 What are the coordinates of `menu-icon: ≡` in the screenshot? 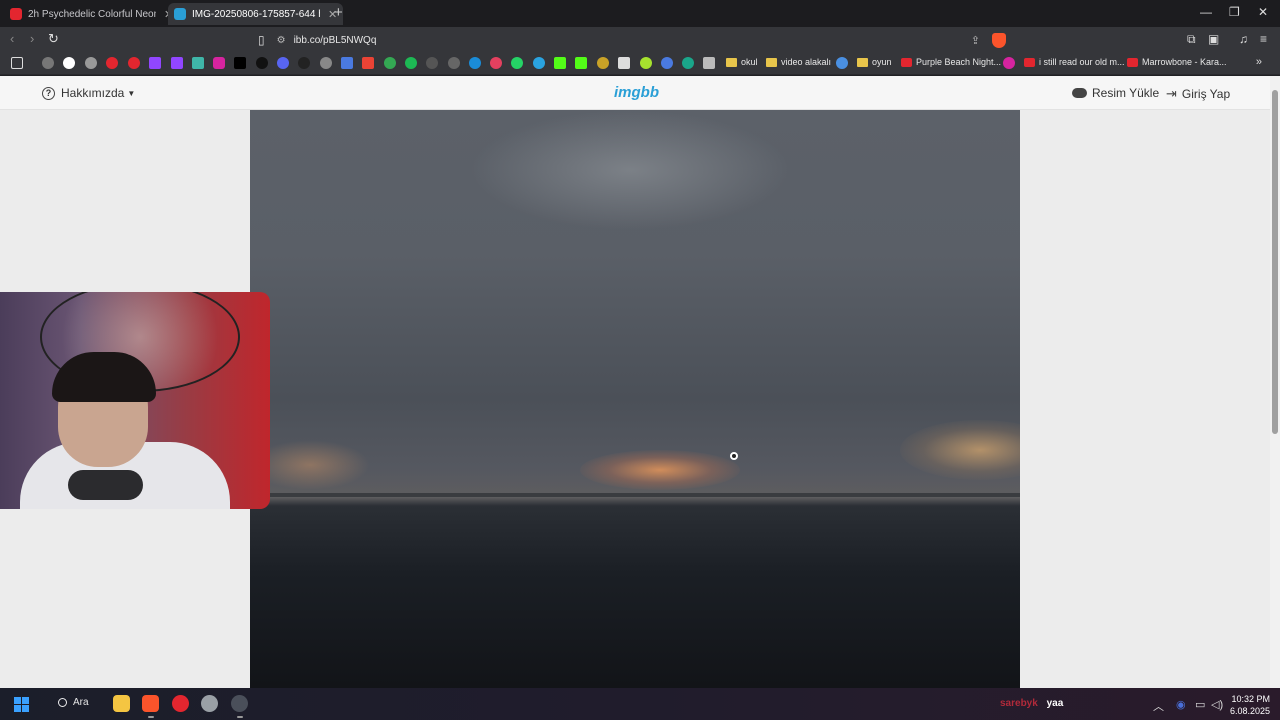 It's located at (1263, 39).